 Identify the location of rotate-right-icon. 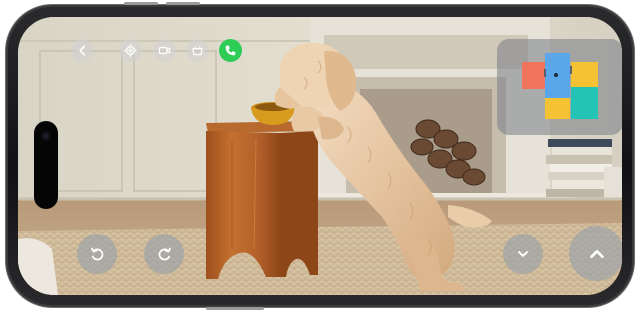
(164, 253).